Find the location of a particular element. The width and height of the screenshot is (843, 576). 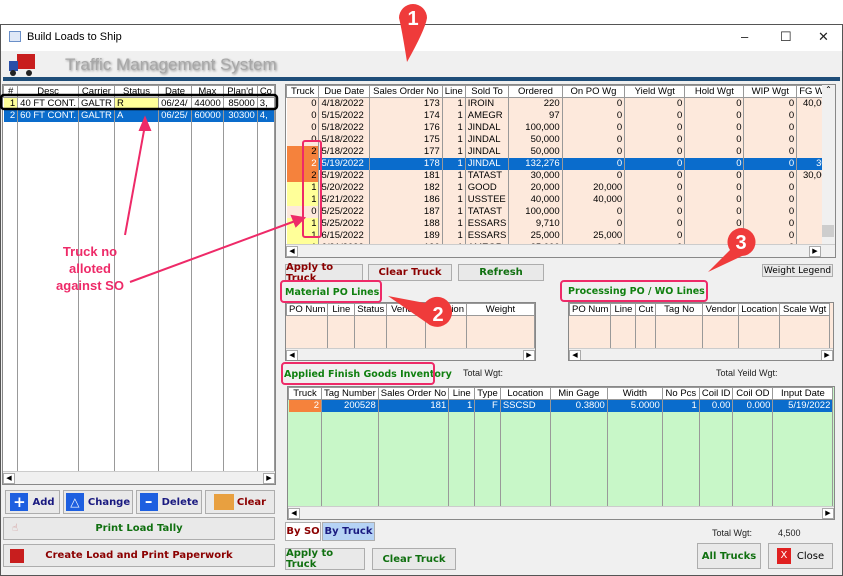

column-header: No Pcs is located at coordinates (680, 393).